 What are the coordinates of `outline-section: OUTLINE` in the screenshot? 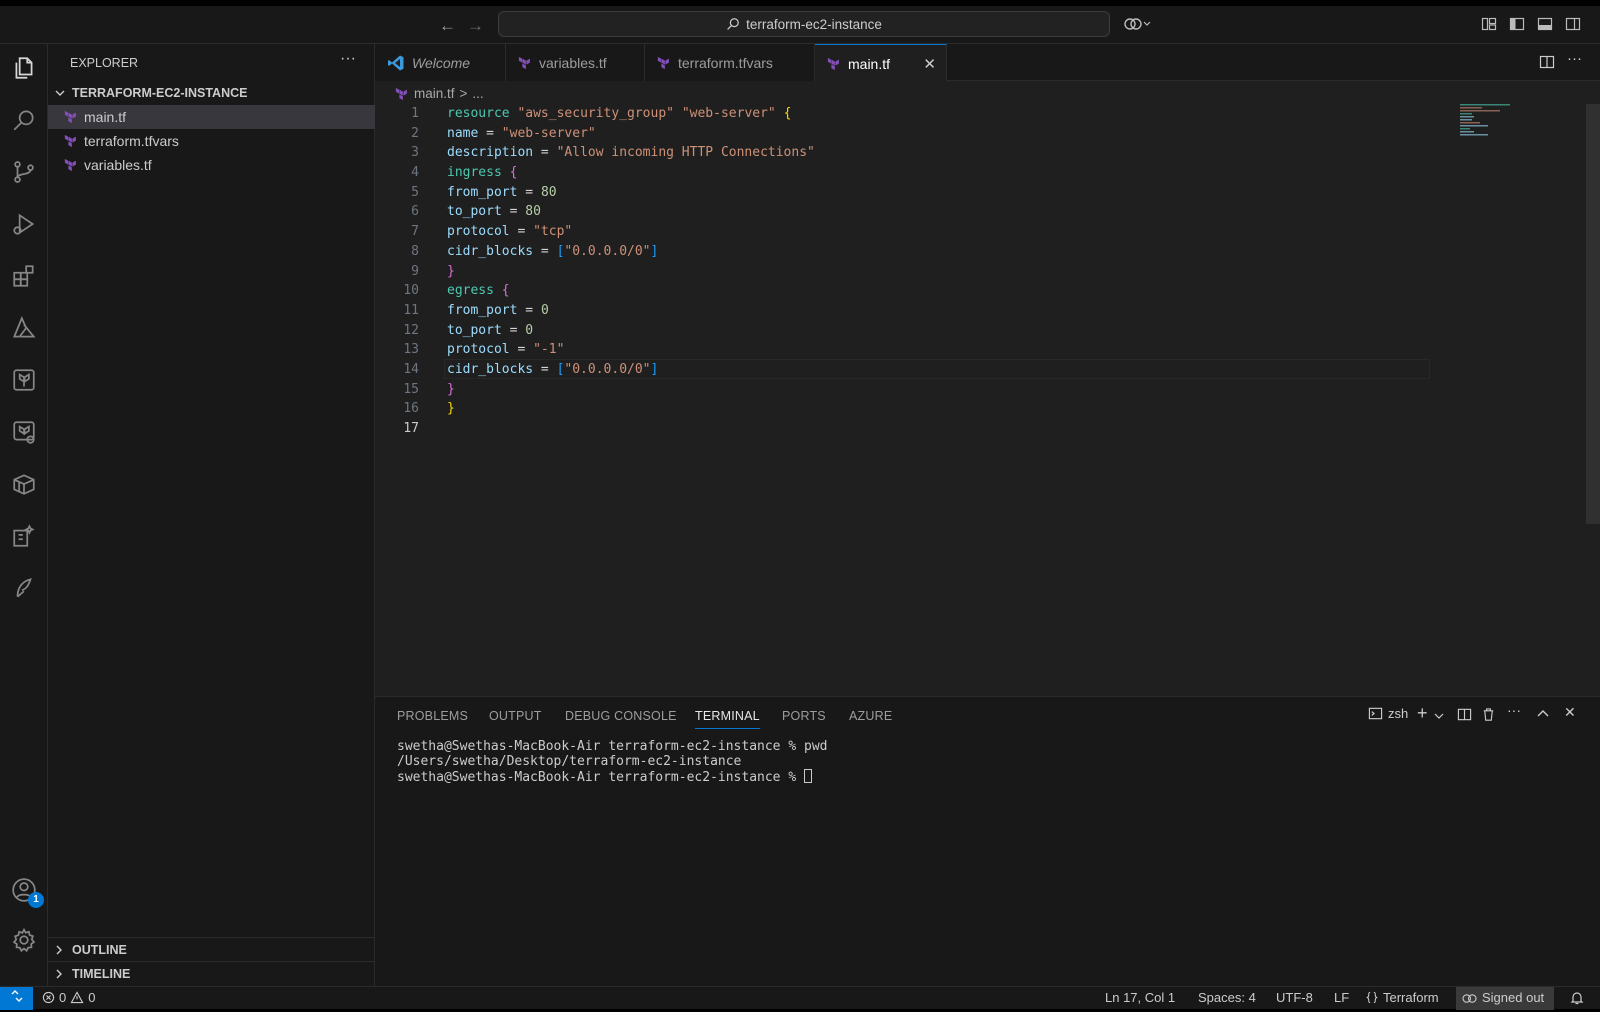 It's located at (211, 949).